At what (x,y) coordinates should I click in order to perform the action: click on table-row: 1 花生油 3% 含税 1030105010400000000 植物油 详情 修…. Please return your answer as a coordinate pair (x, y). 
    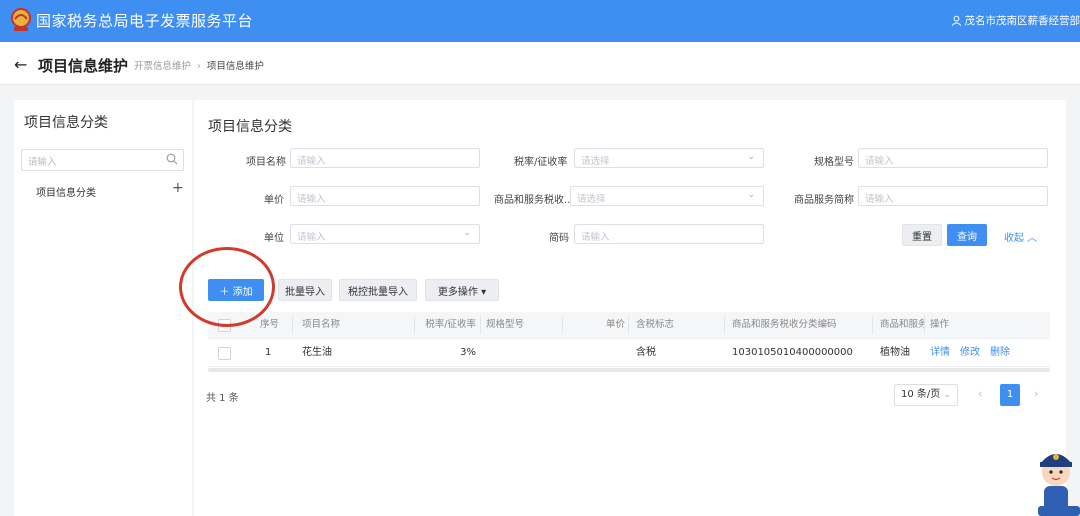
    Looking at the image, I should click on (629, 353).